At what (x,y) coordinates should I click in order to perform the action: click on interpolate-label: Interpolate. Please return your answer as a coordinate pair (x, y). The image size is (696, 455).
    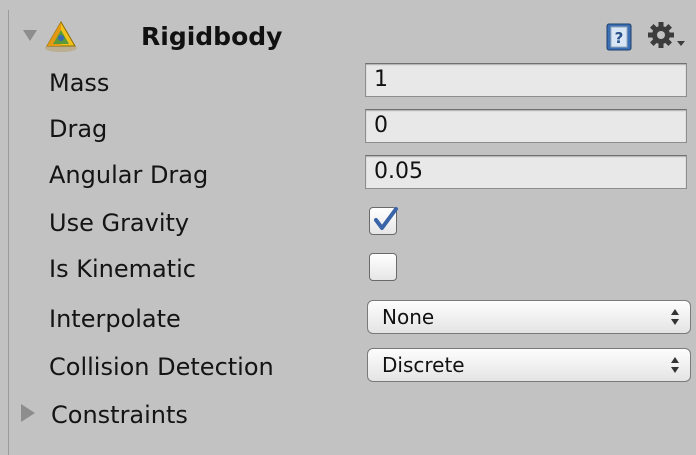
    Looking at the image, I should click on (115, 319).